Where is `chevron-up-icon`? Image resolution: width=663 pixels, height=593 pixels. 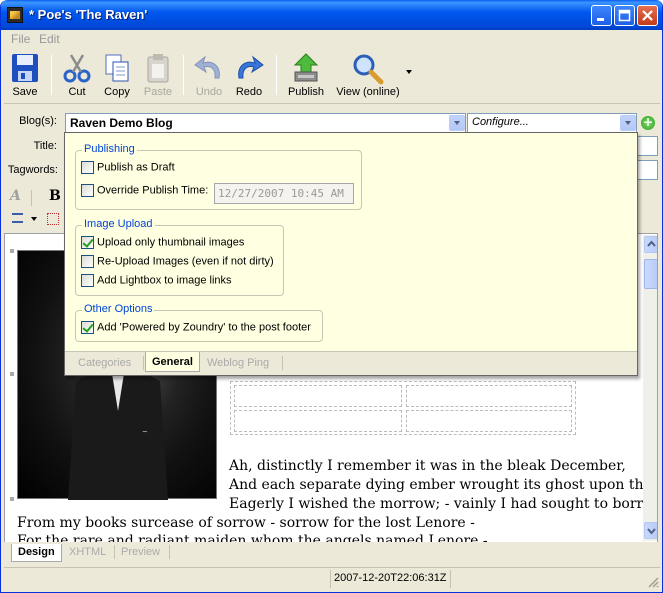 chevron-up-icon is located at coordinates (651, 243).